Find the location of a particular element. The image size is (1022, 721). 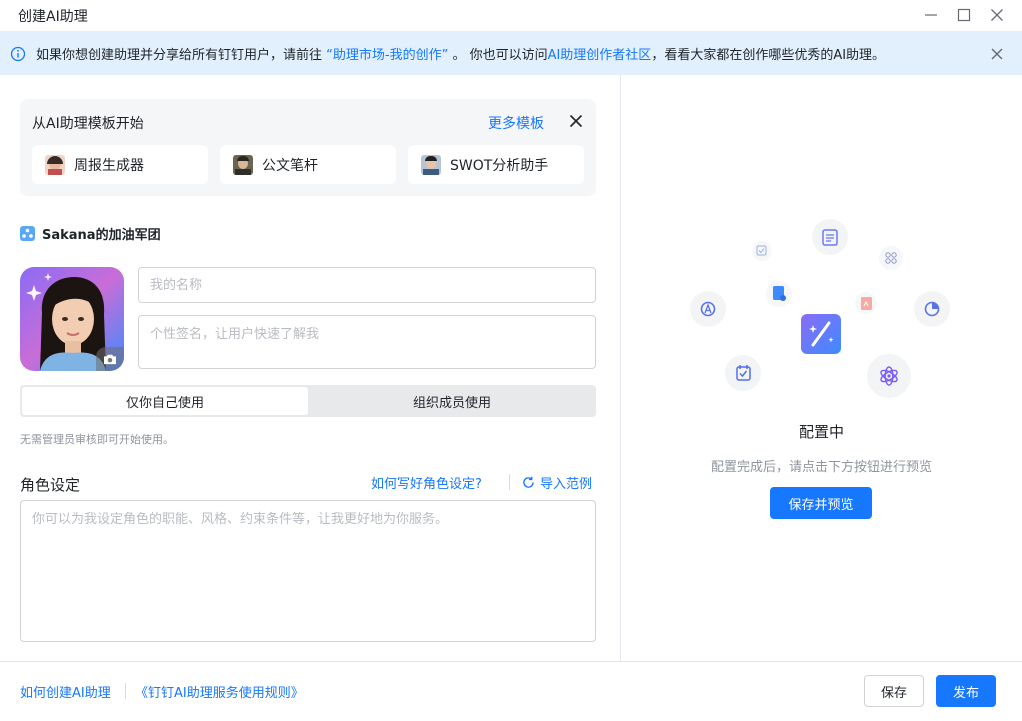

role-input is located at coordinates (308, 571).